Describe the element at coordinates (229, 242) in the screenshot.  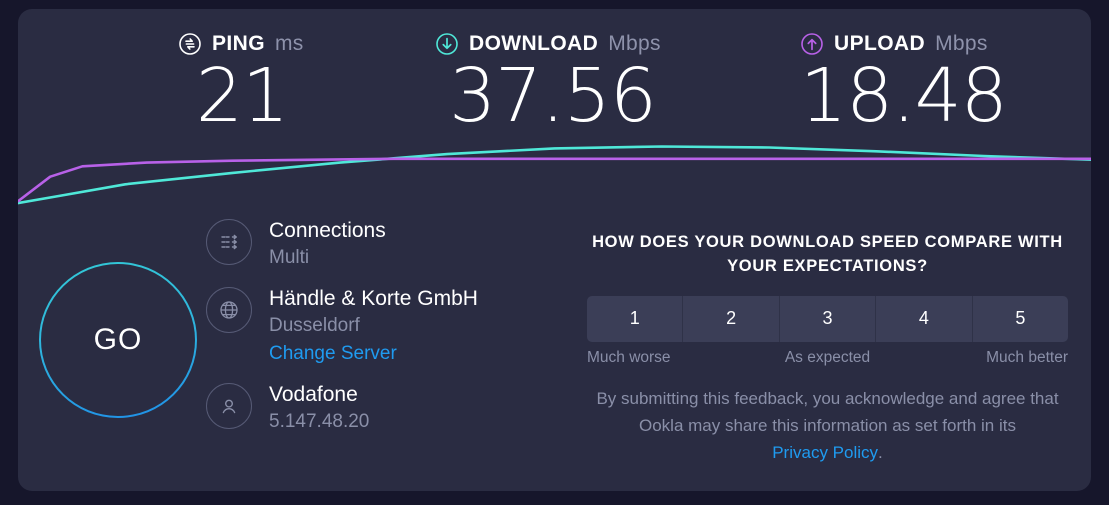
I see `connections-icon` at that location.